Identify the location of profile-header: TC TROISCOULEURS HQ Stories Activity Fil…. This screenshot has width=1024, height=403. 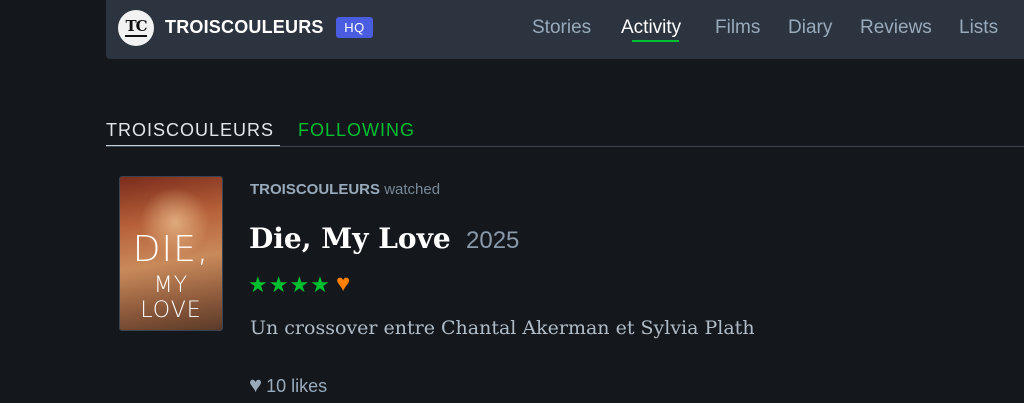
(565, 29).